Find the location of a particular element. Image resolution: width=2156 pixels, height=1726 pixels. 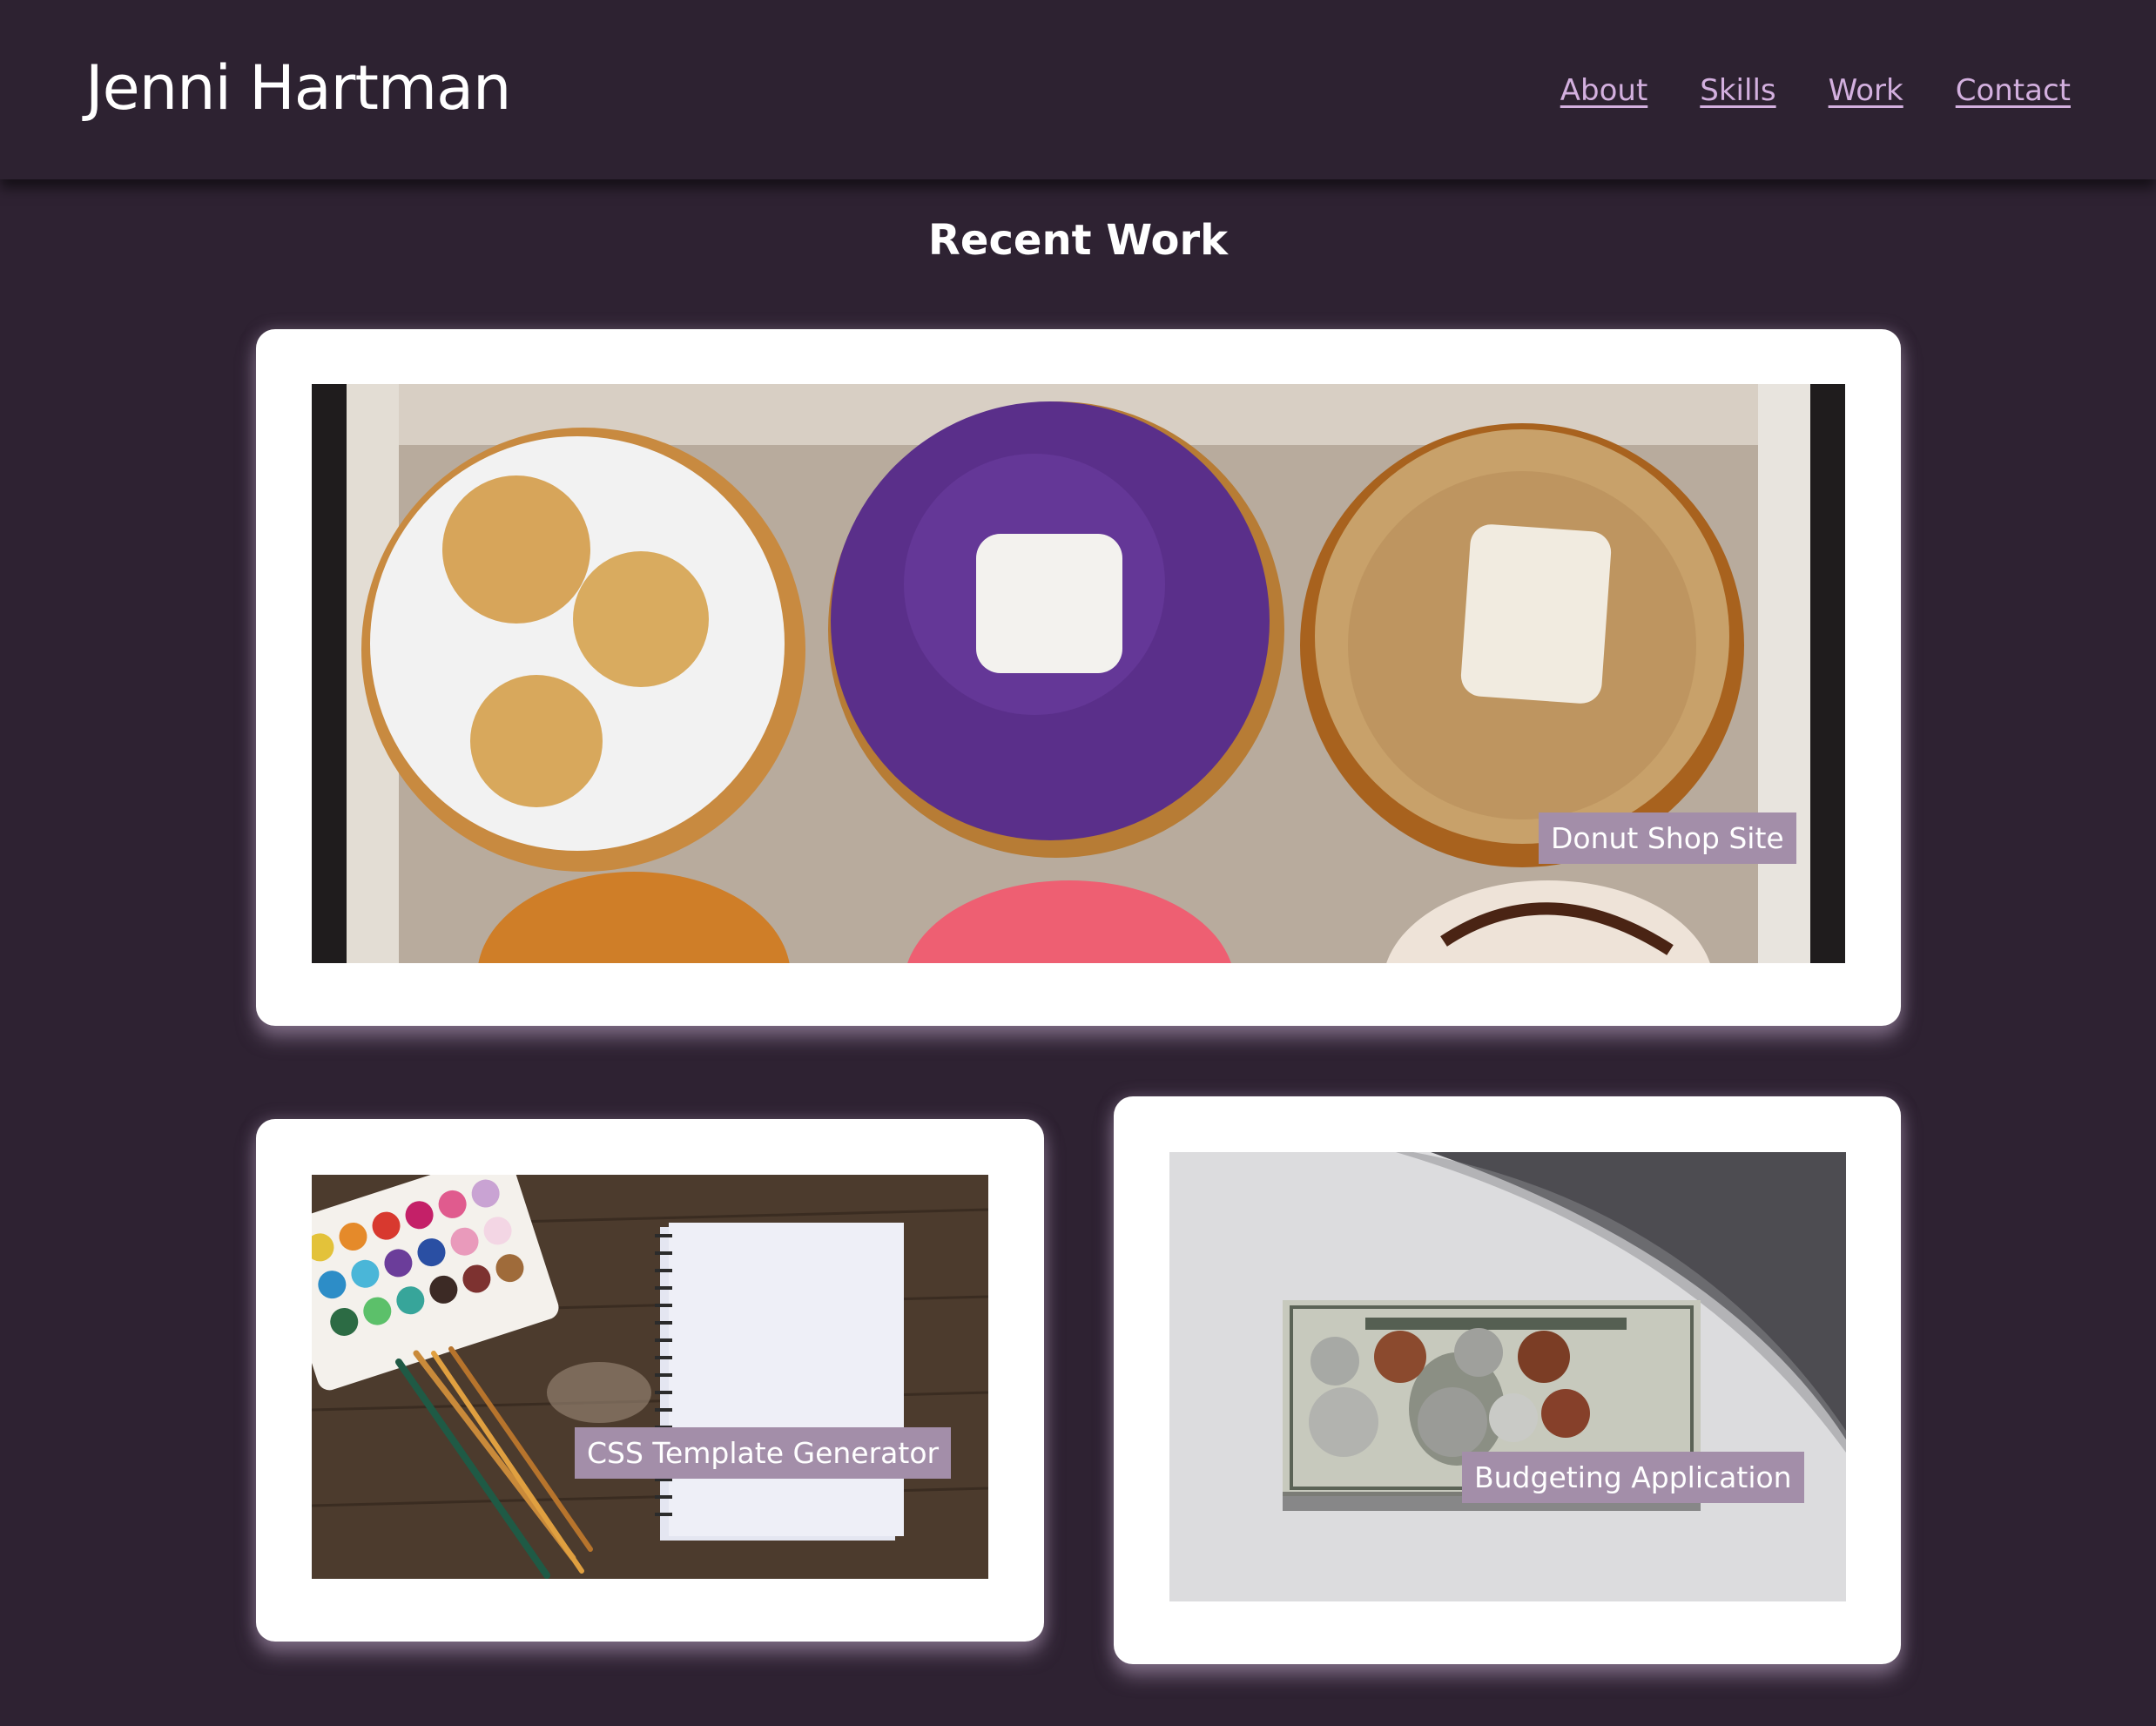

project-card-css-generator: CSS Template Generator is located at coordinates (650, 1380).